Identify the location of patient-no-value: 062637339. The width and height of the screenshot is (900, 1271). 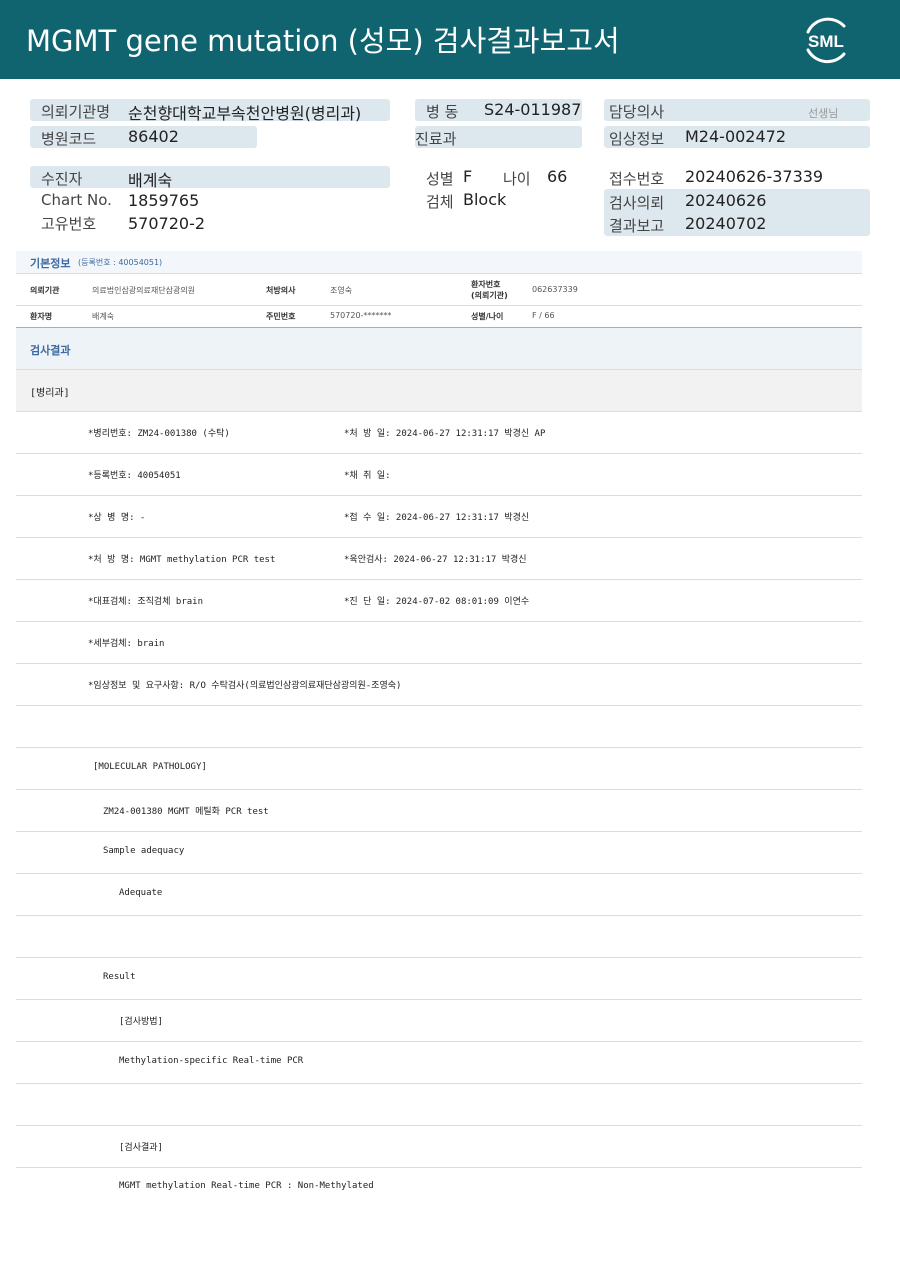
(555, 289).